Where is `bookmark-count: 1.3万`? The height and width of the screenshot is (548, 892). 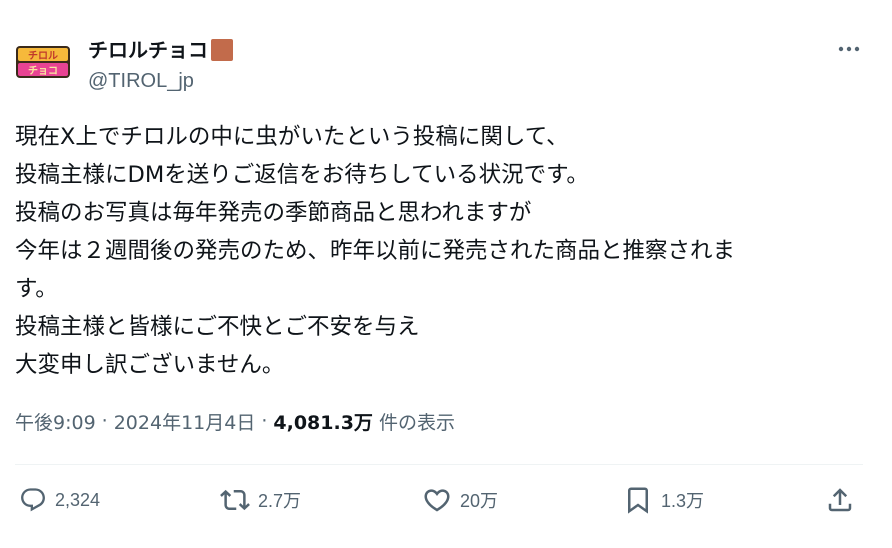
bookmark-count: 1.3万 is located at coordinates (683, 501).